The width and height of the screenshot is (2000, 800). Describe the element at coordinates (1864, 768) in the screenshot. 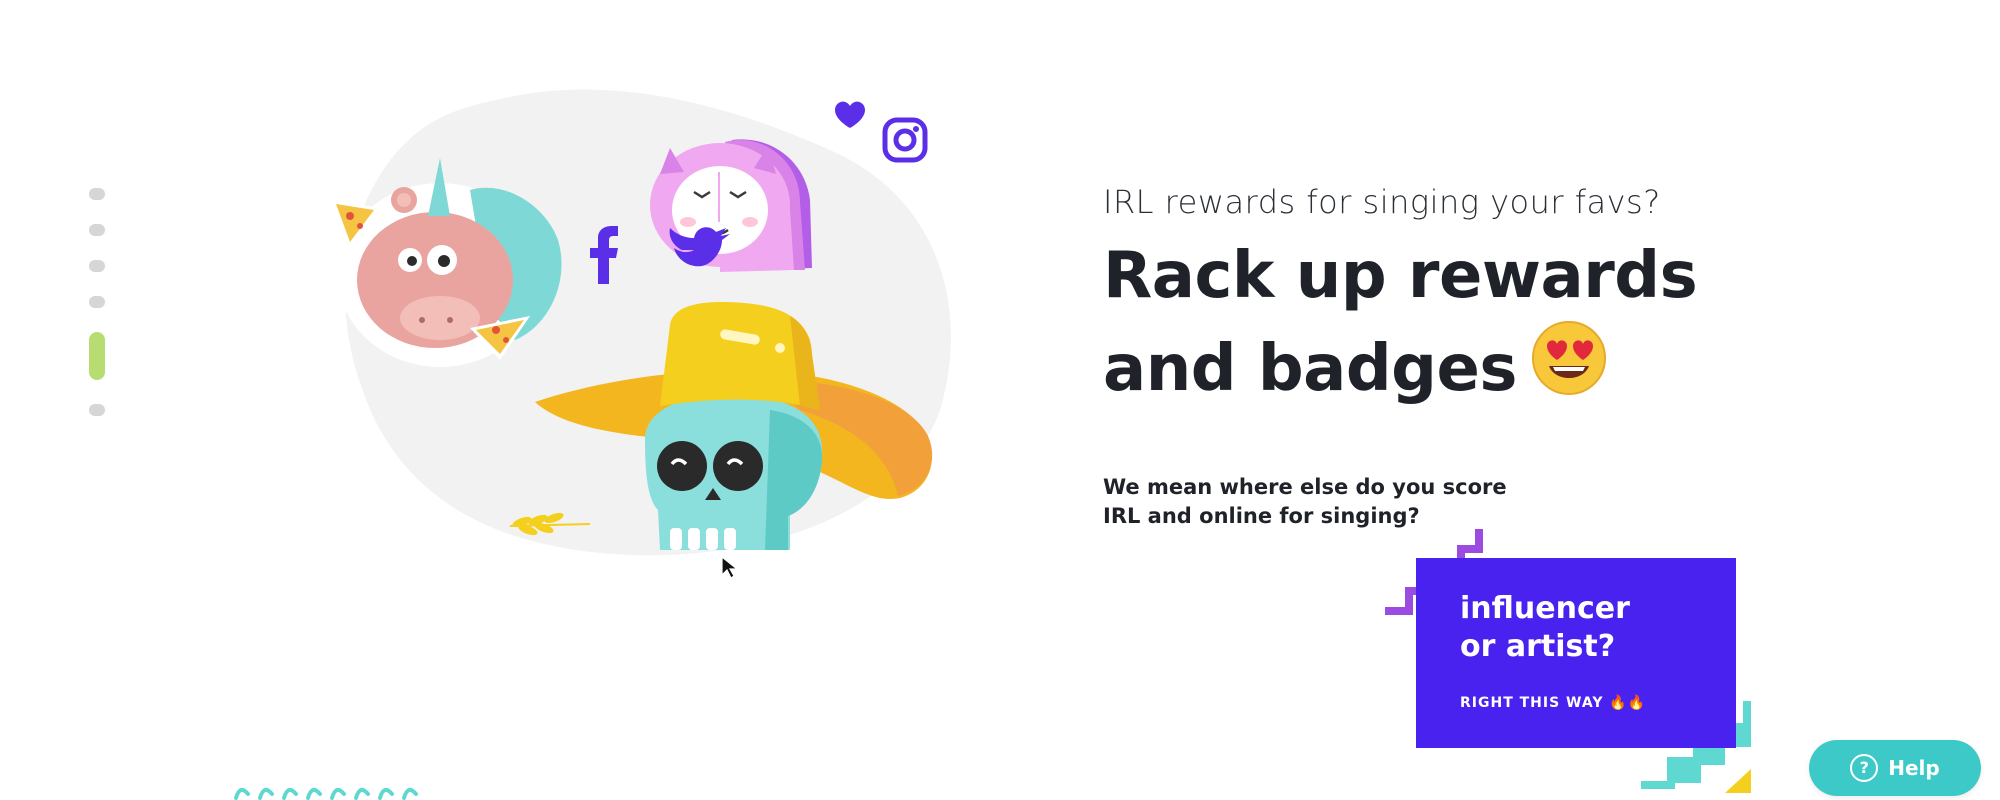

I see `question-mark-icon: ?` at that location.